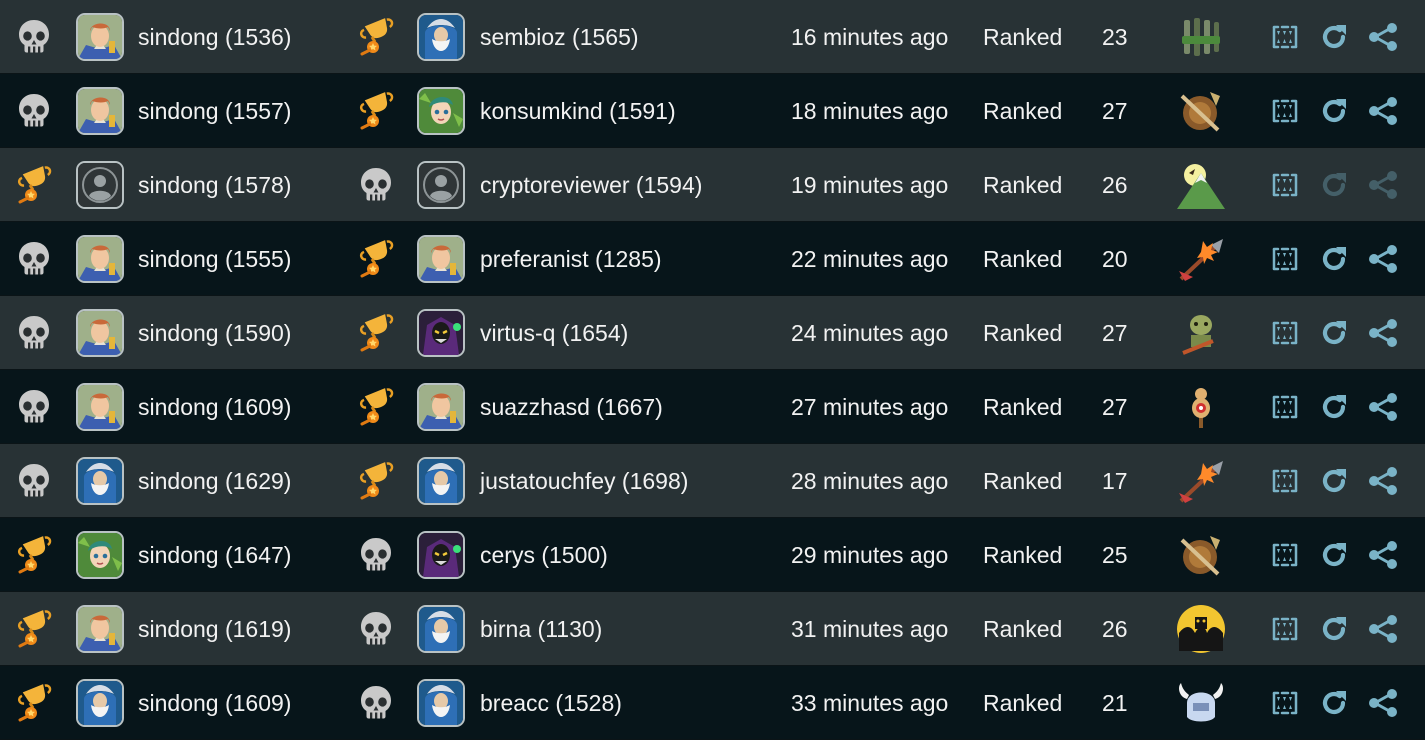  What do you see at coordinates (214, 185) in the screenshot?
I see `player1-name: sindong (1578)` at bounding box center [214, 185].